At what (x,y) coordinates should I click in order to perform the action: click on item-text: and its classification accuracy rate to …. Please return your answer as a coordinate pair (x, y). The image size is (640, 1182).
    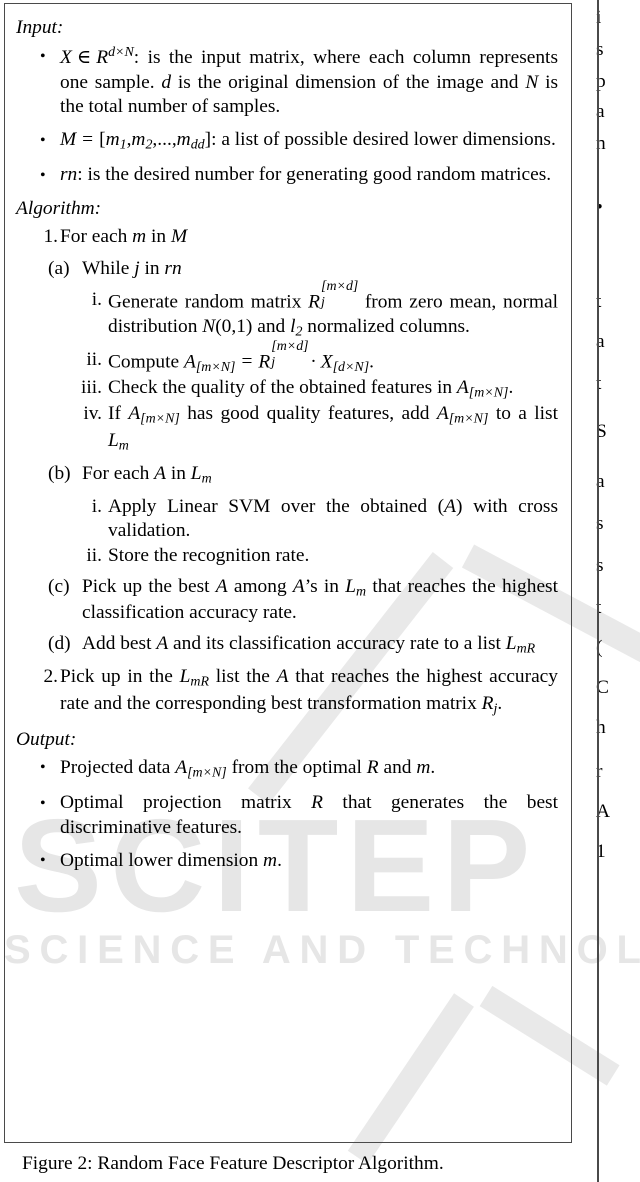
    Looking at the image, I should click on (337, 644).